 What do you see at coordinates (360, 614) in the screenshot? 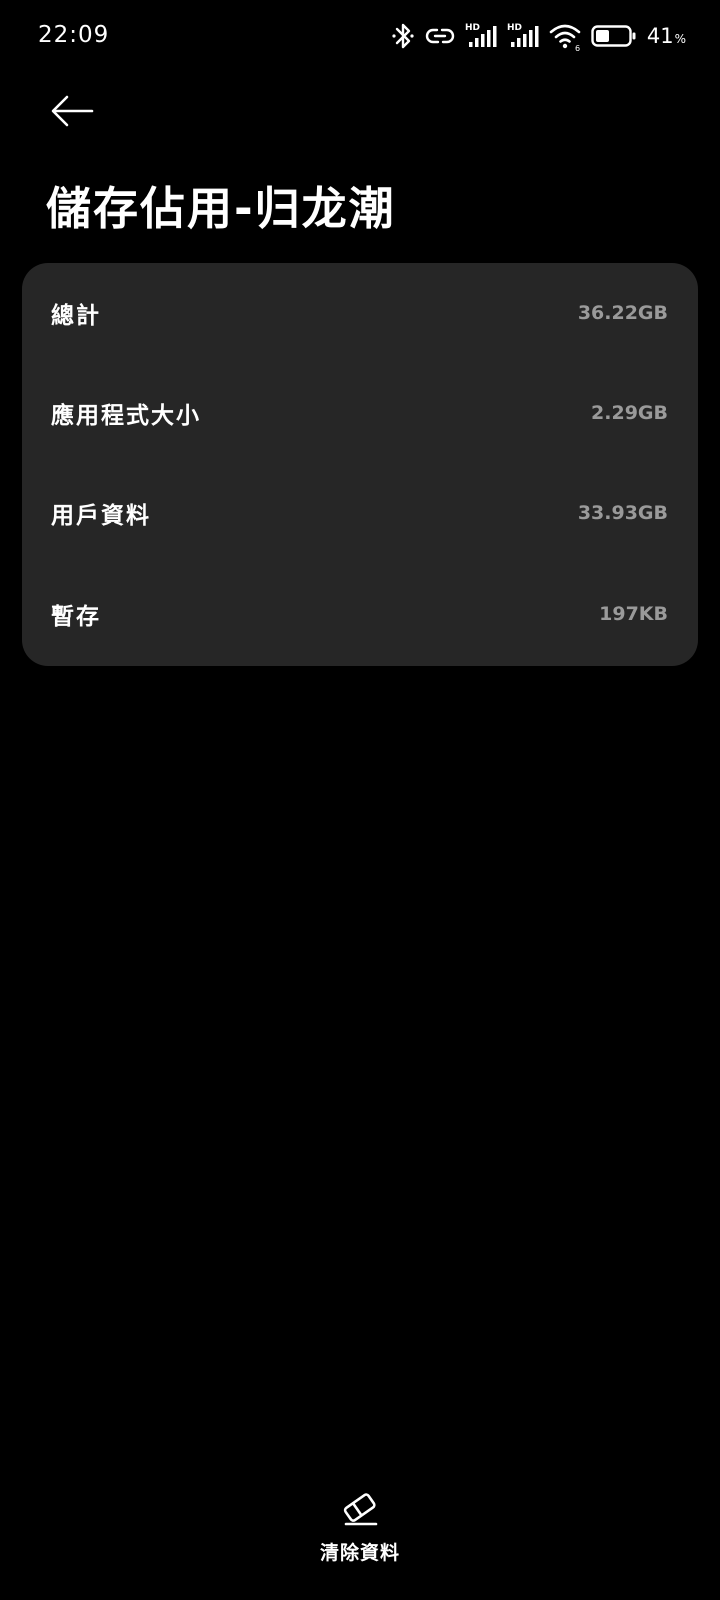
I see `storage-row-cache: 暫存 197KB` at bounding box center [360, 614].